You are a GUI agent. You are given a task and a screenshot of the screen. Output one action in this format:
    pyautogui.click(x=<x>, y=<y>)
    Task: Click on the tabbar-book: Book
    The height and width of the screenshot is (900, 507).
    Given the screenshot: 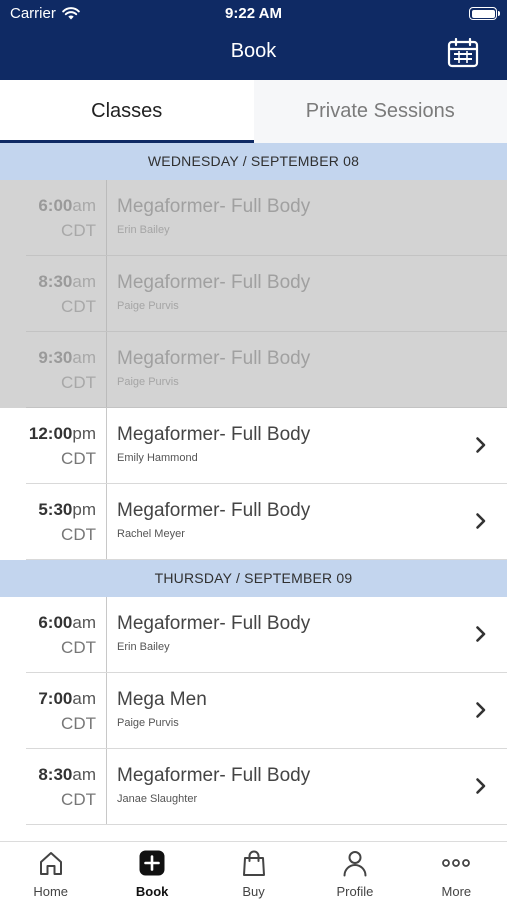 What is the action you would take?
    pyautogui.click(x=151, y=871)
    